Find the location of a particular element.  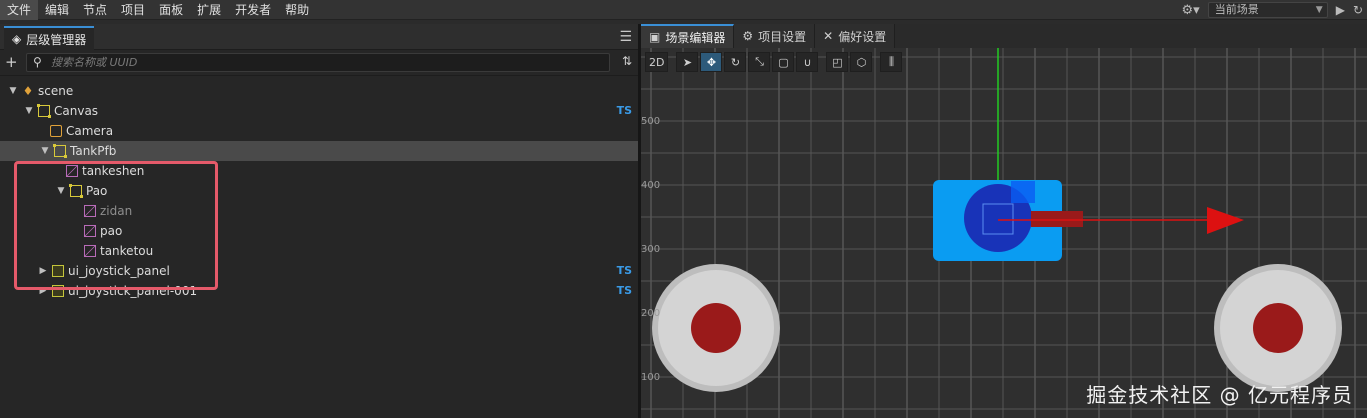

tree-node-tankpfb: ▼ TankPfb is located at coordinates (319, 151).